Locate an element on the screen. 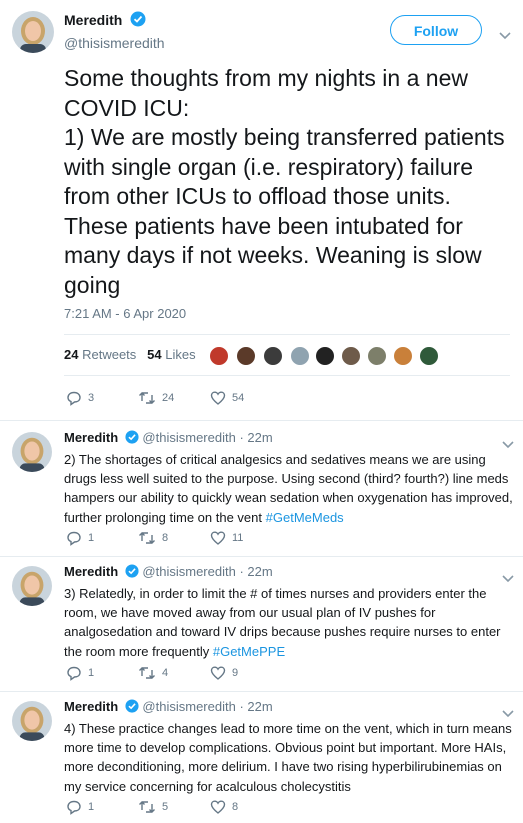 This screenshot has width=523, height=823. reply-action: 3 is located at coordinates (80, 398).